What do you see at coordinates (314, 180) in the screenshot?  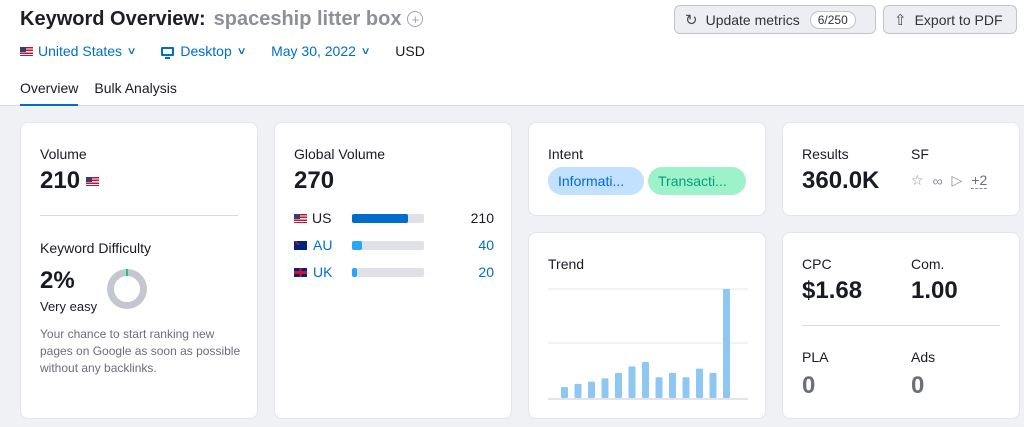 I see `global-volume-value: 270` at bounding box center [314, 180].